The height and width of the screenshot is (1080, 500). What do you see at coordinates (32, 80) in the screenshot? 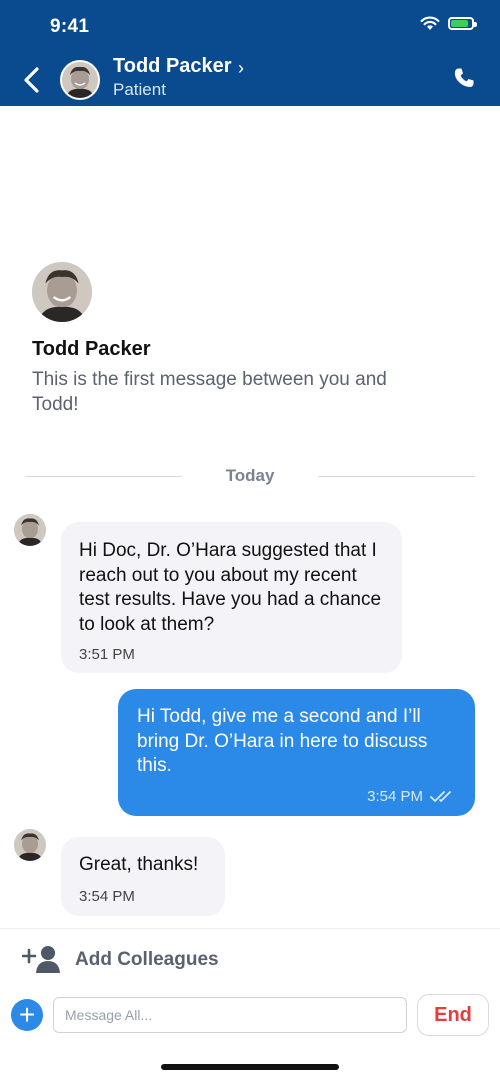
I see `back-chevron-icon` at bounding box center [32, 80].